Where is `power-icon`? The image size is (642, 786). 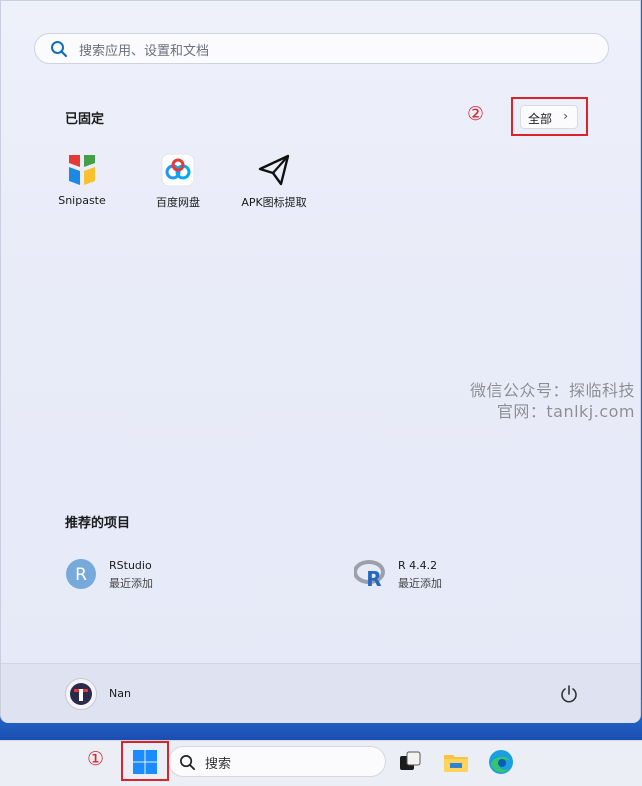 power-icon is located at coordinates (569, 694).